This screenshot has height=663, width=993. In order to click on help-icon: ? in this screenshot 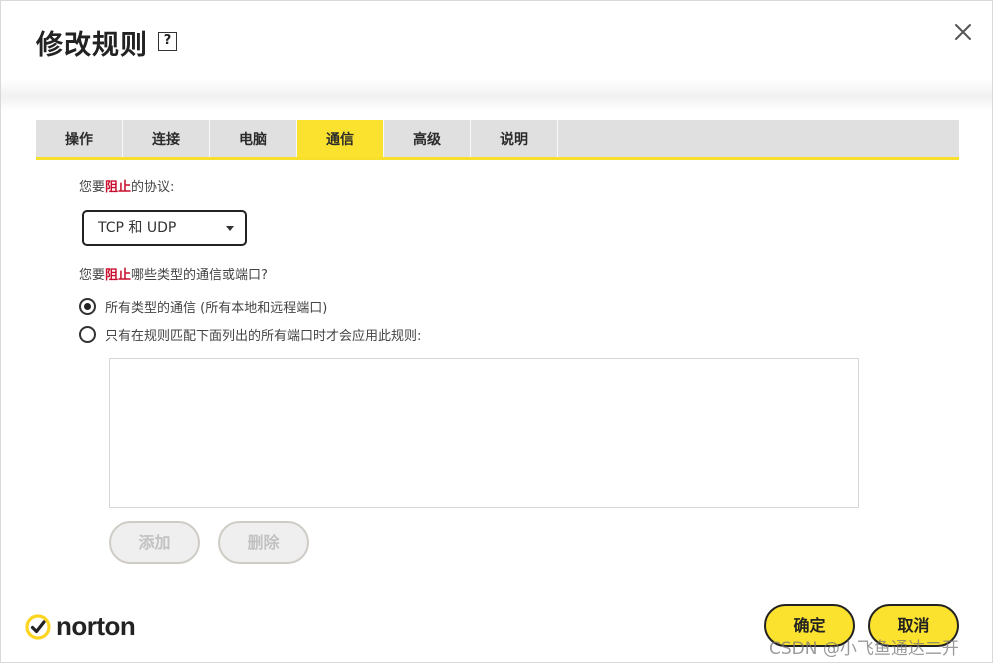, I will do `click(167, 41)`.